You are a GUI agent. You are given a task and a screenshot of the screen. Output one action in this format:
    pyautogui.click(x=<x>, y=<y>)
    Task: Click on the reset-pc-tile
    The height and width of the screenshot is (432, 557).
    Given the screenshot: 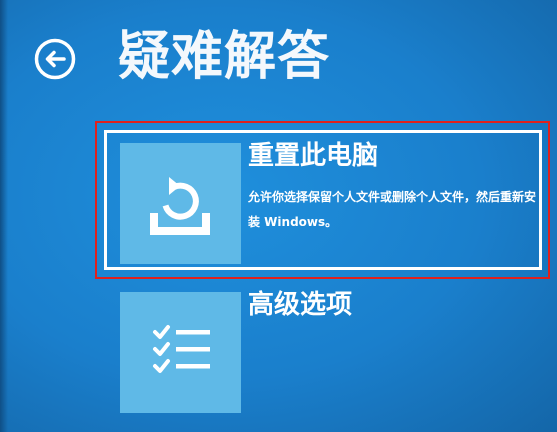 What is the action you would take?
    pyautogui.click(x=180, y=203)
    